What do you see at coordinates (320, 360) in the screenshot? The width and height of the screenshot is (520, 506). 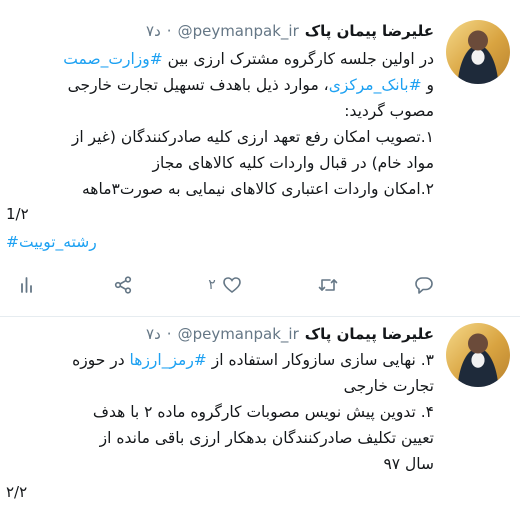 I see `tweet-text-segment: ۳. نهایی سازی سازوکار استفاده از` at bounding box center [320, 360].